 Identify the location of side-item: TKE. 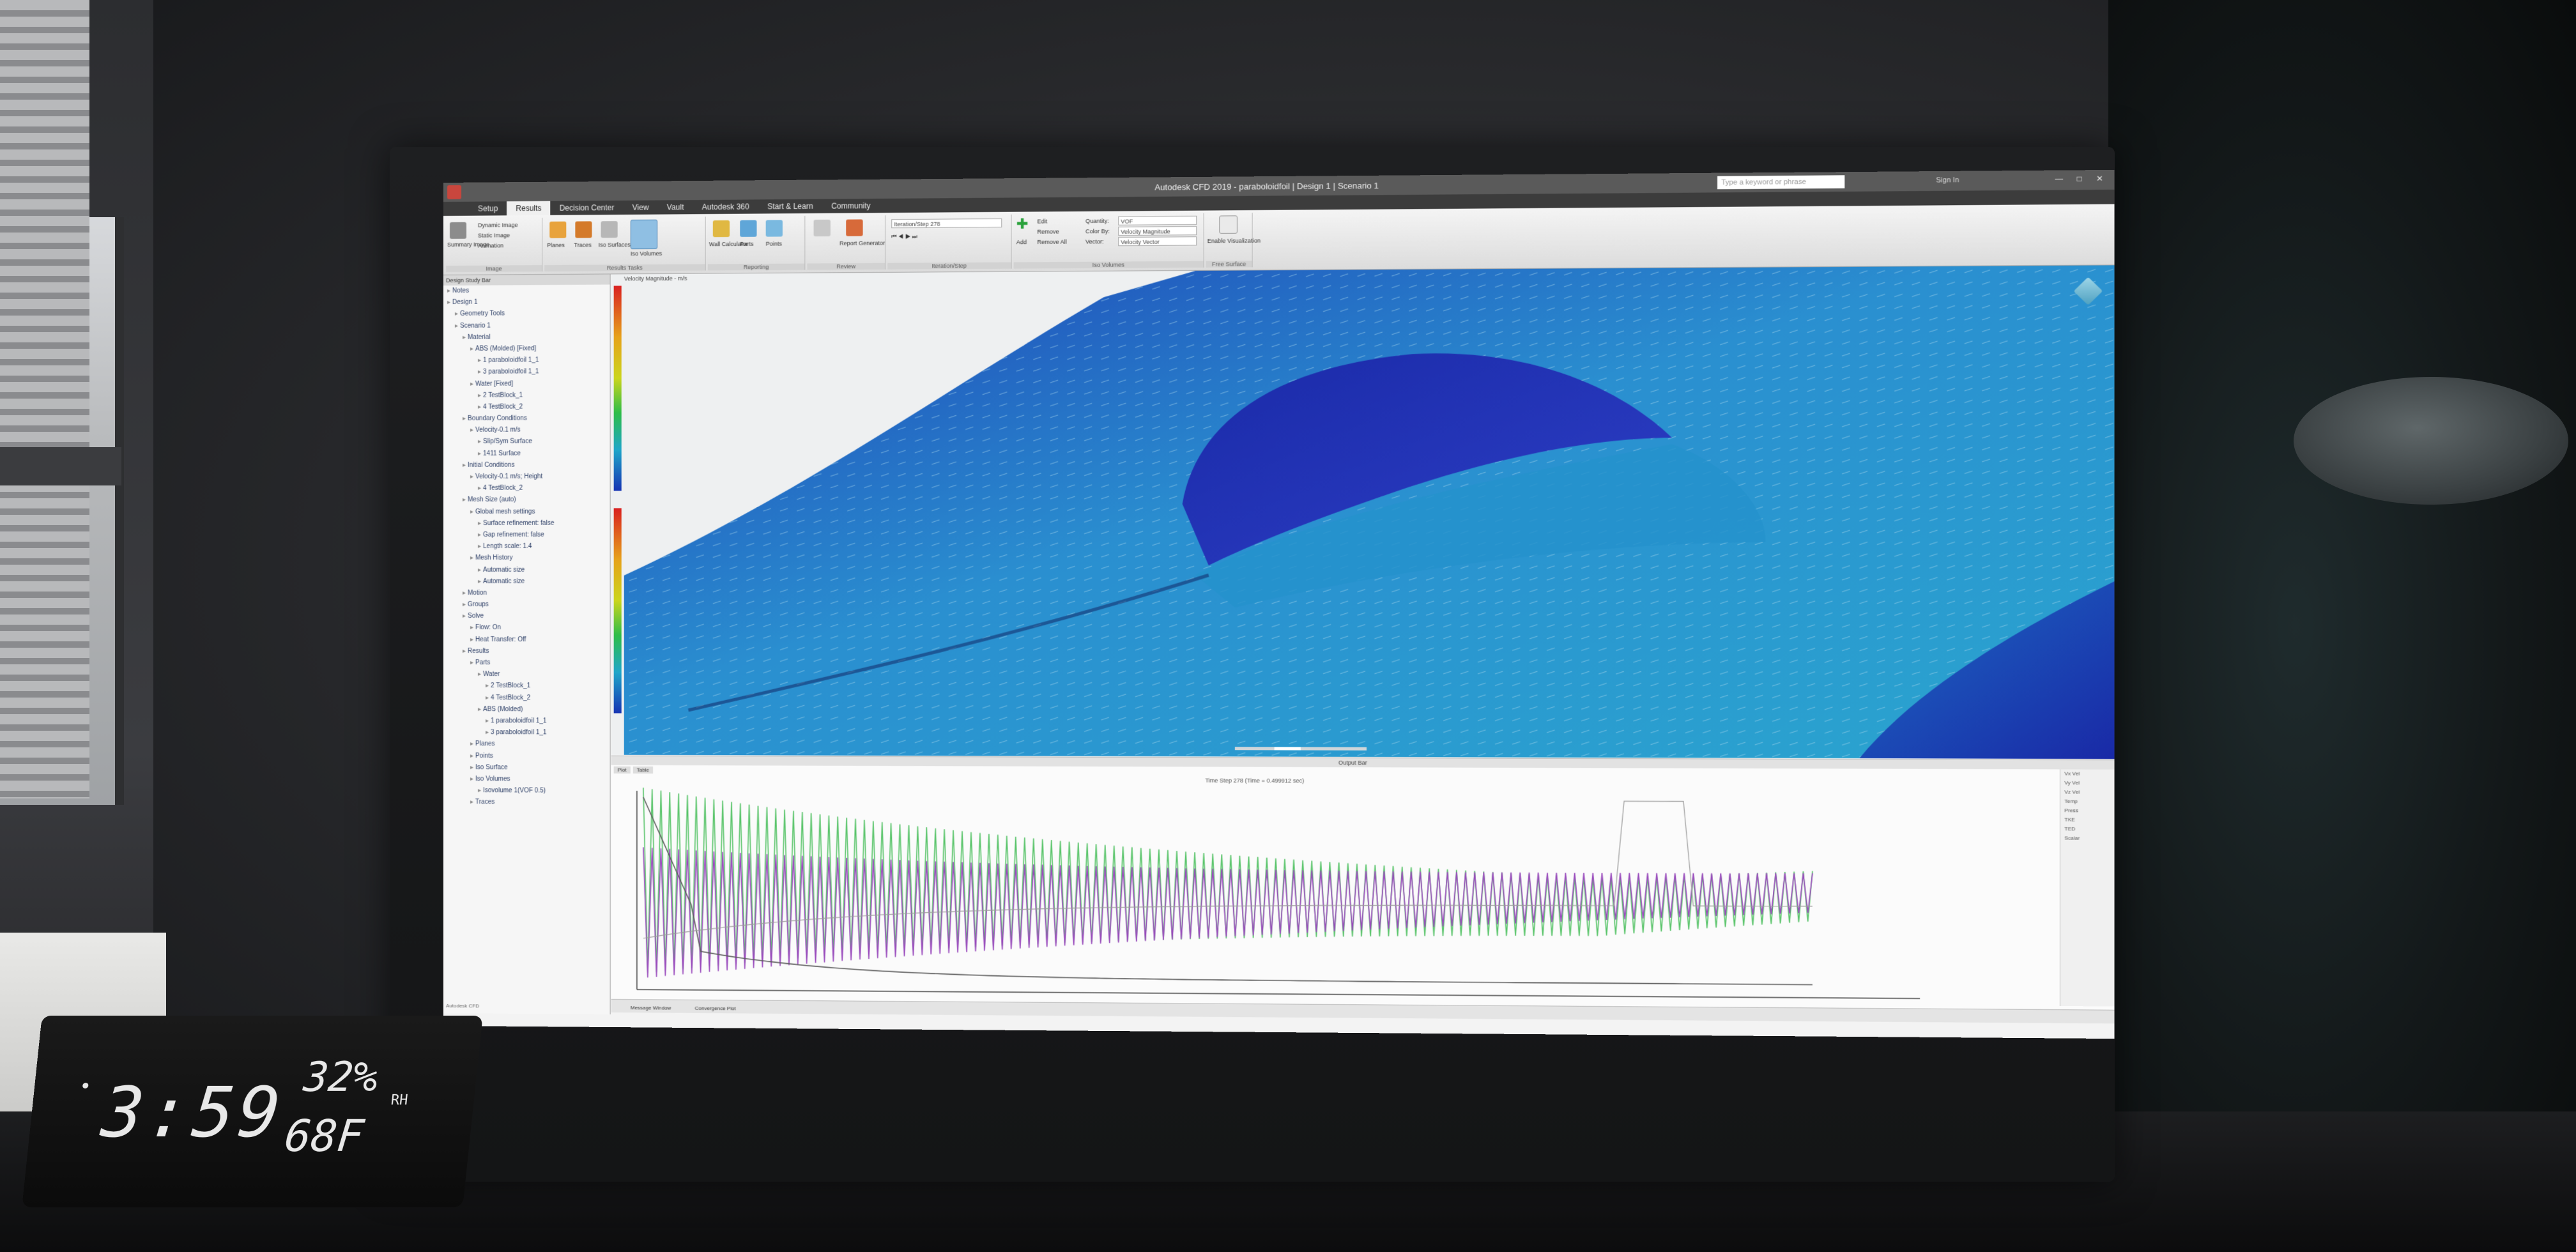
(2087, 820).